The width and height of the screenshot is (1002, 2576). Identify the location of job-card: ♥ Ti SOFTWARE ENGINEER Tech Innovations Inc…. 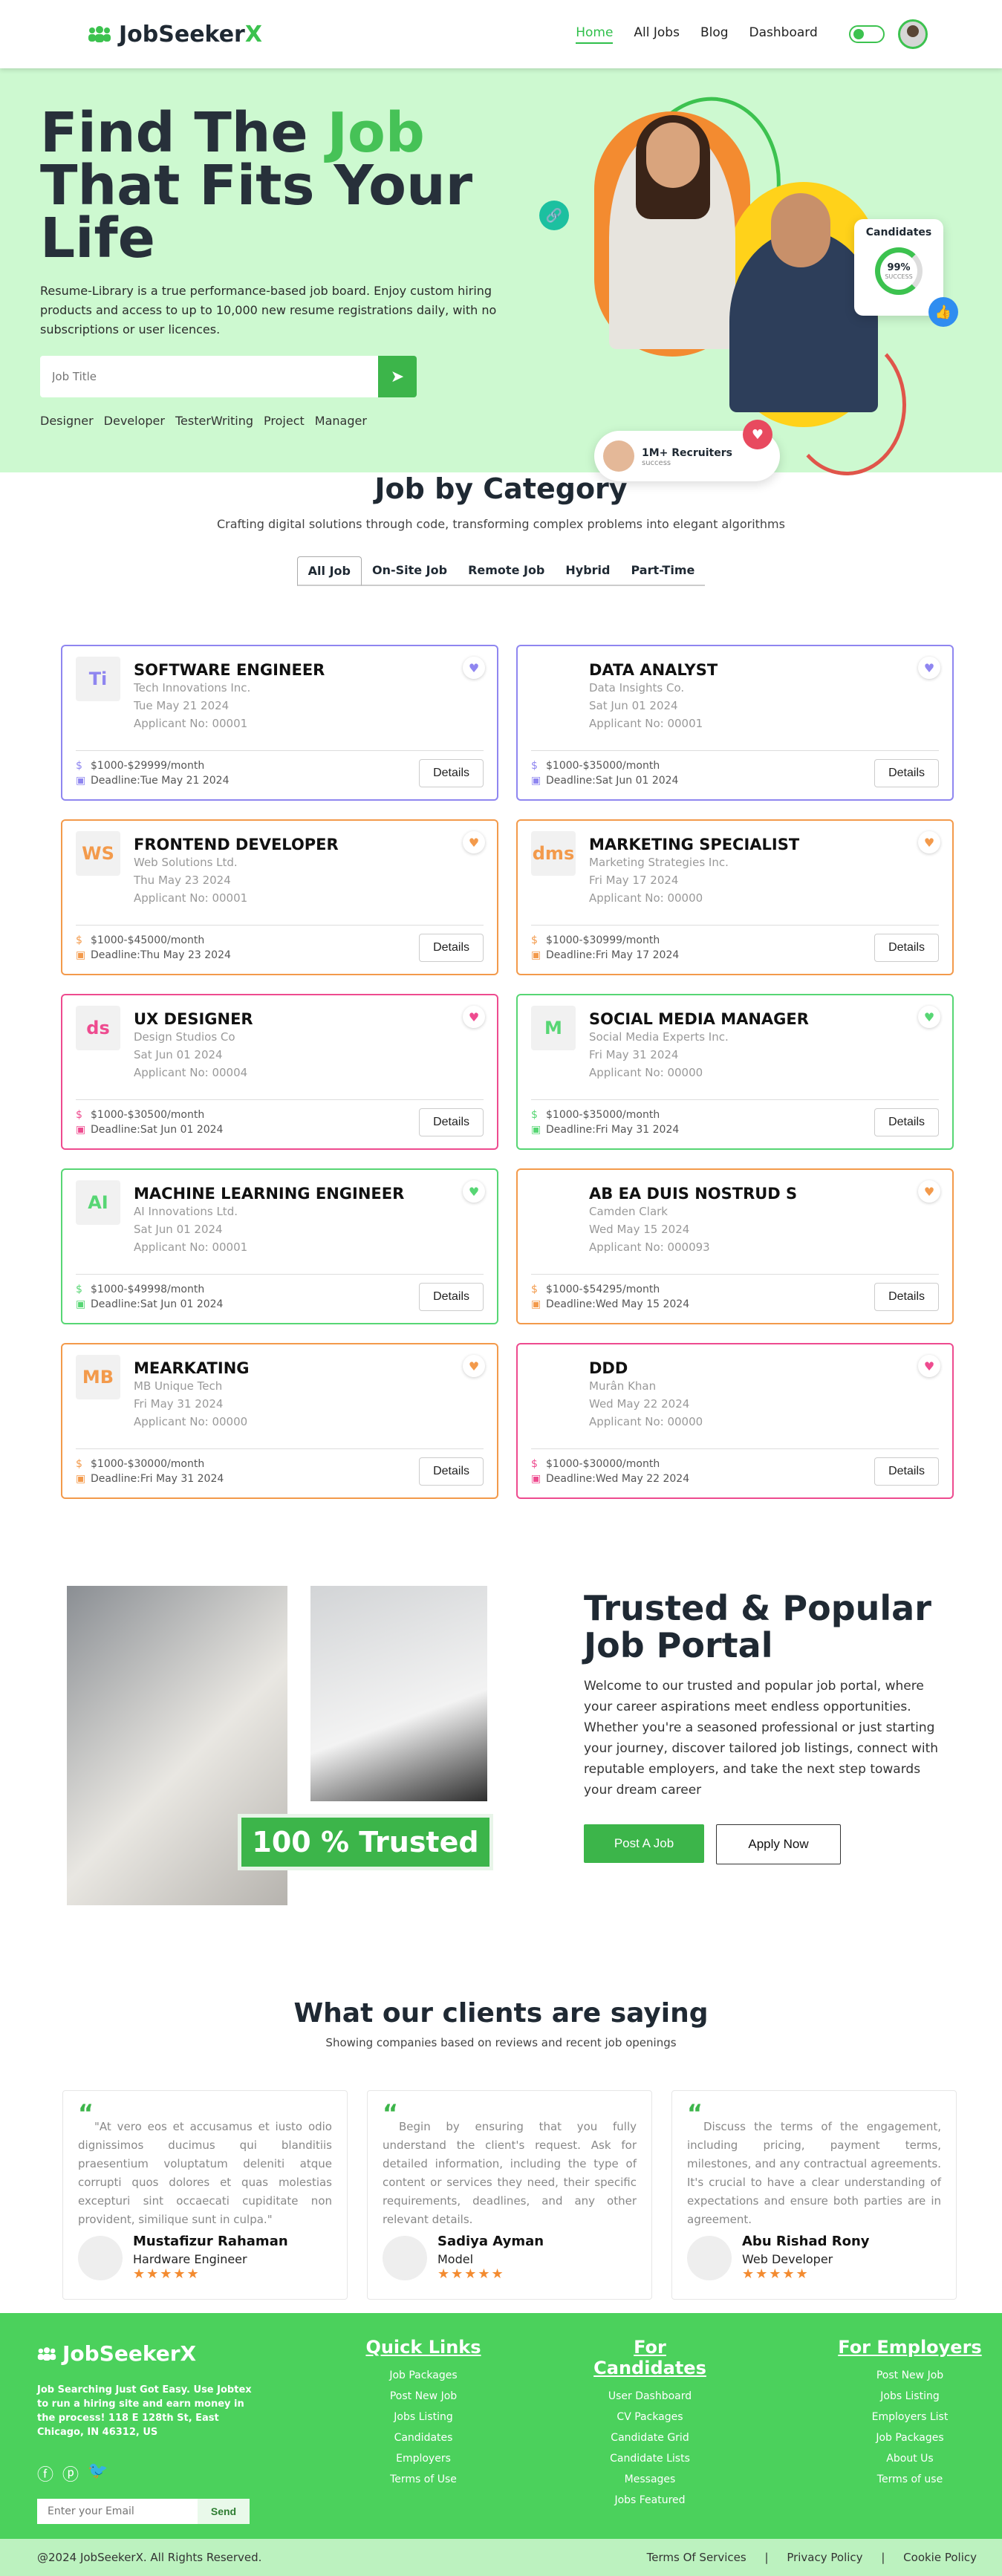
(279, 723).